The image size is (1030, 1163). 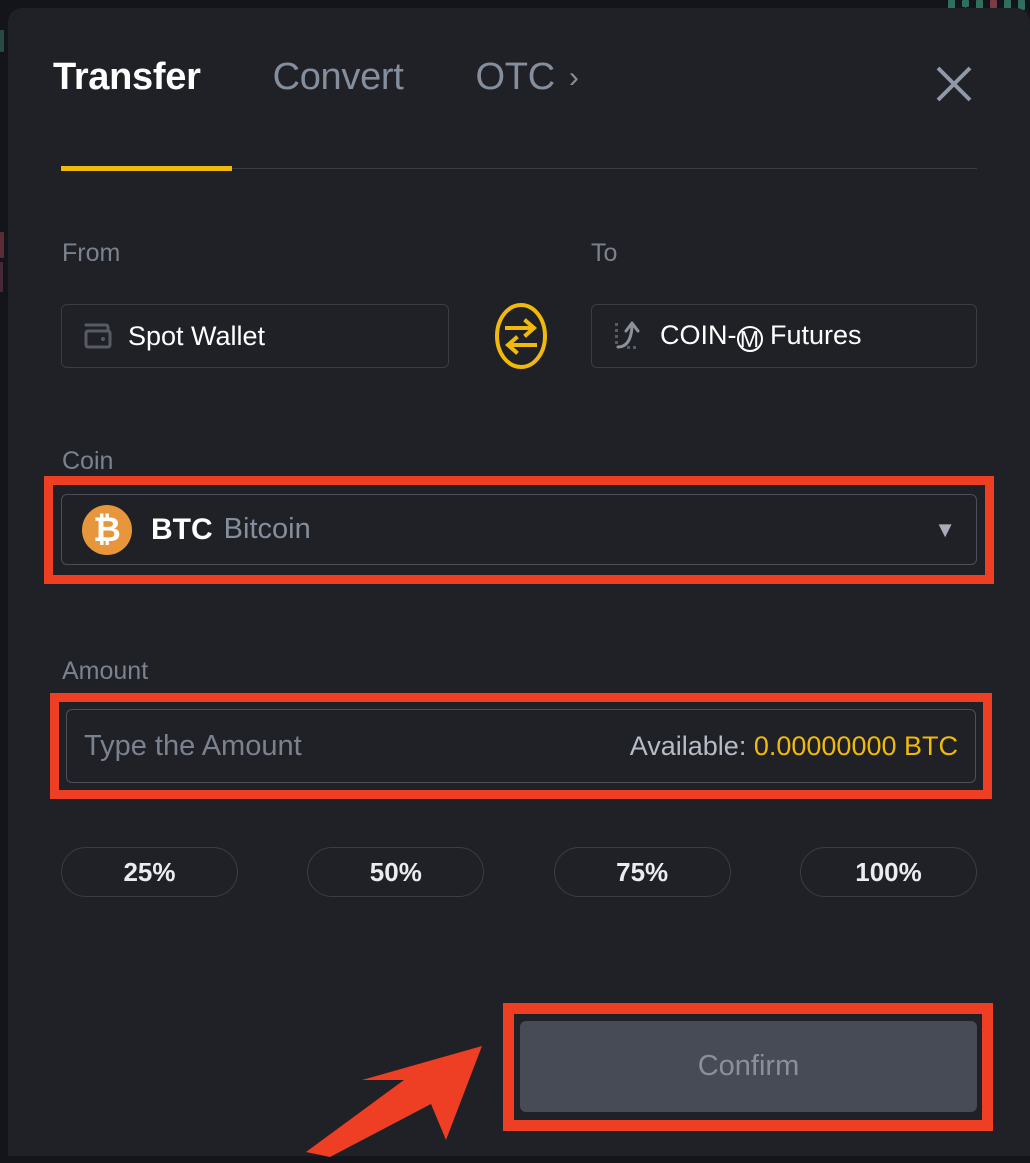 I want to click on to-wallet-value: COIN-M Futures, so click(x=761, y=336).